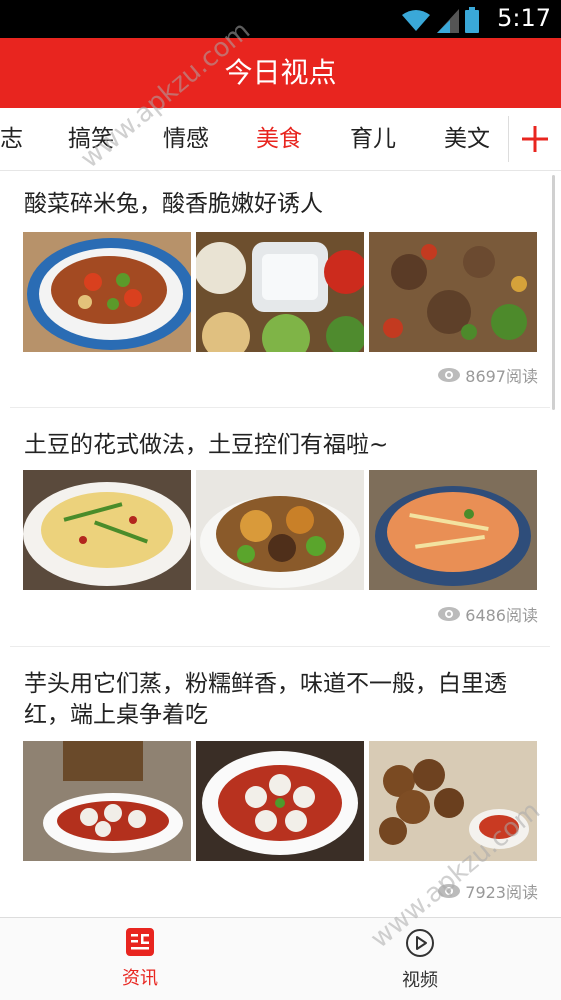 The width and height of the screenshot is (561, 1000). What do you see at coordinates (416, 20) in the screenshot?
I see `wifi-icon` at bounding box center [416, 20].